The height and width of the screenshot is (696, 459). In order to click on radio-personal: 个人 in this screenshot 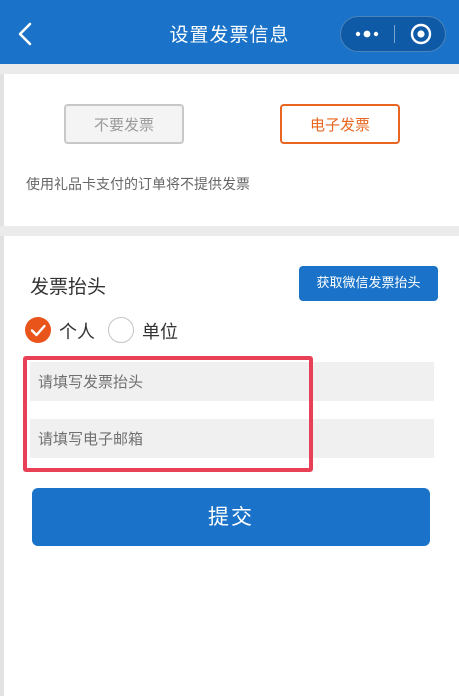, I will do `click(65, 330)`.